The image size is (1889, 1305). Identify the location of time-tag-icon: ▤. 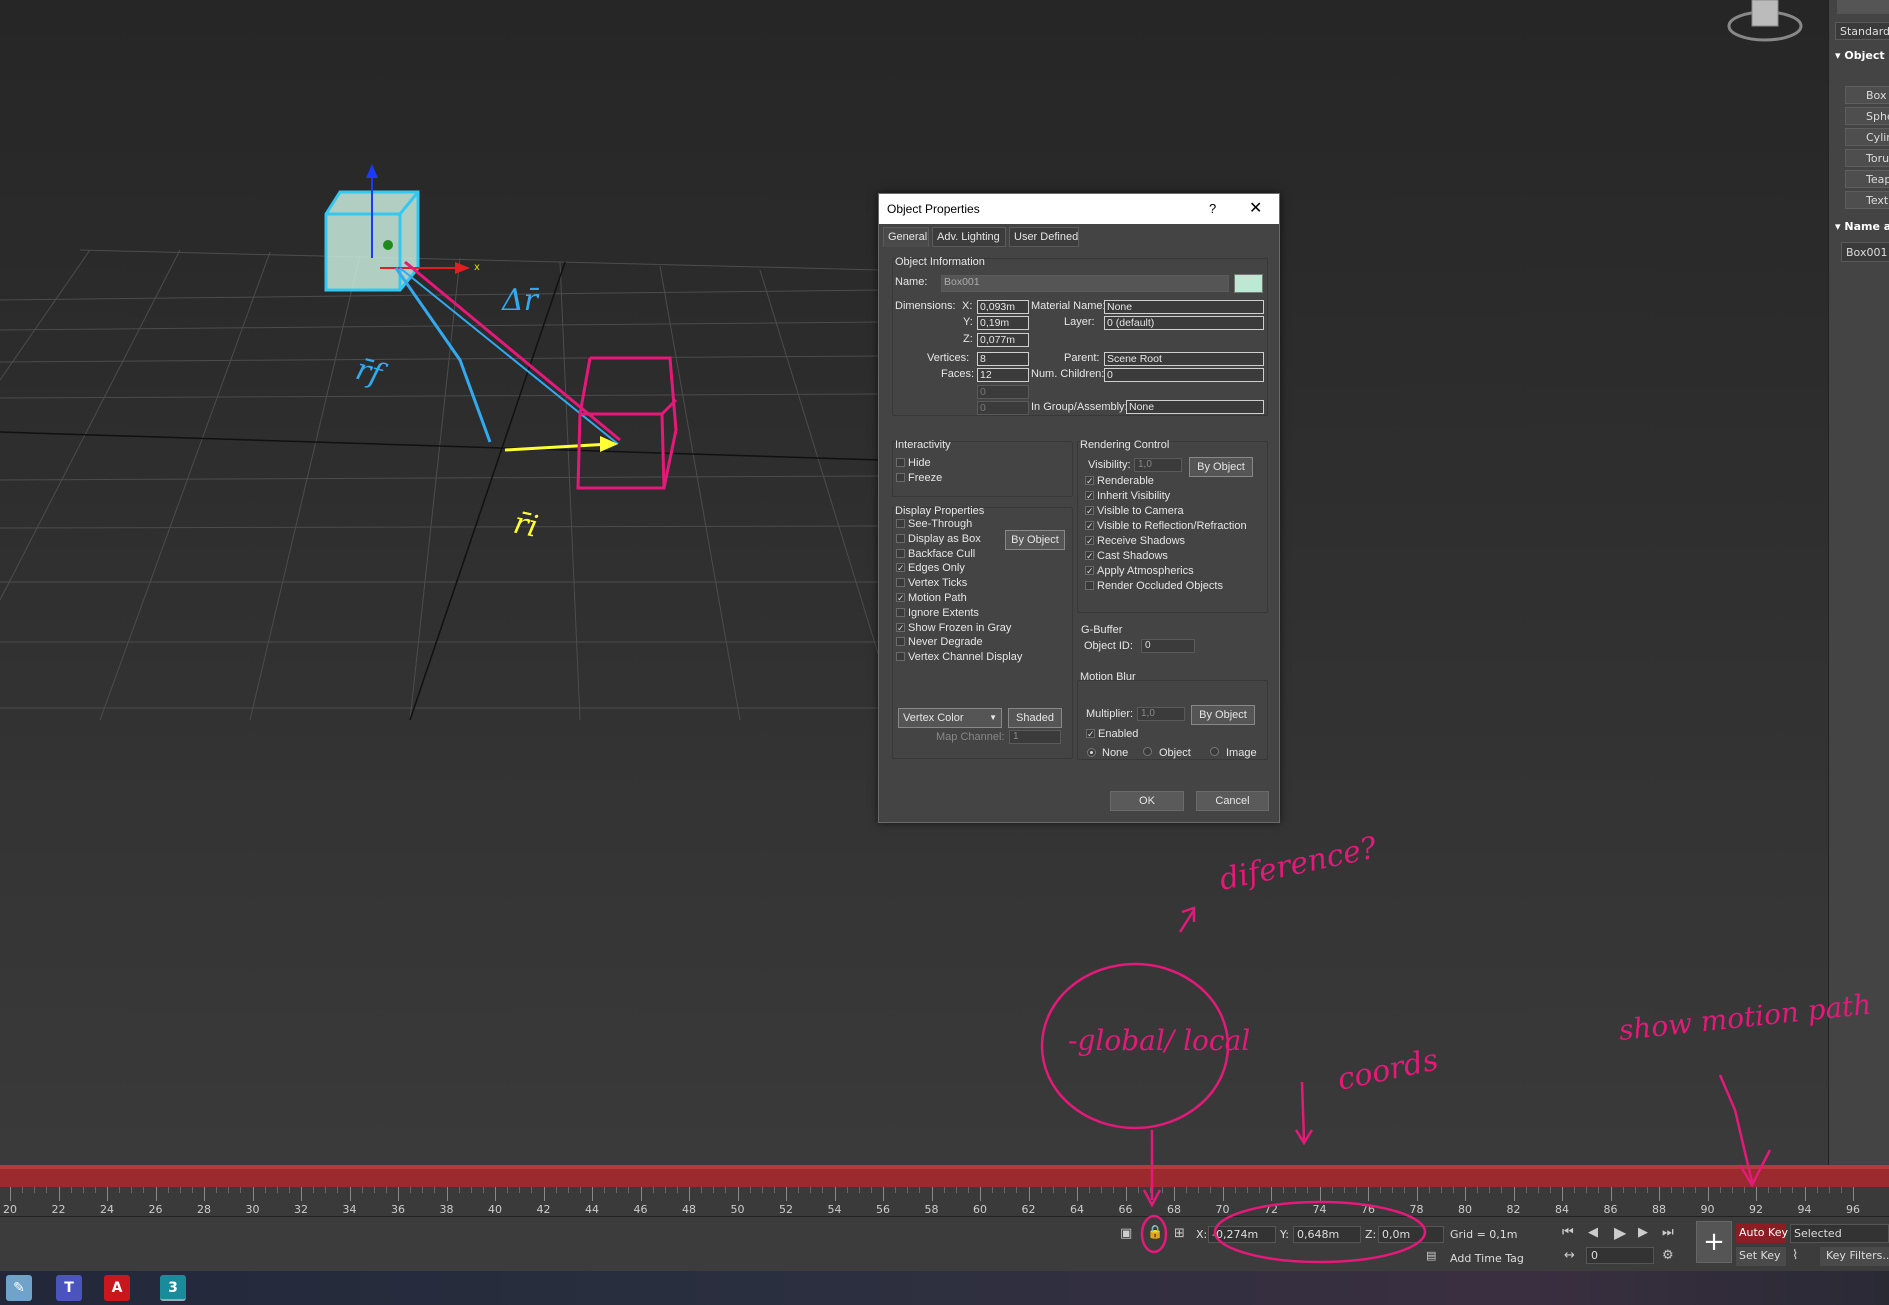
(1431, 1255).